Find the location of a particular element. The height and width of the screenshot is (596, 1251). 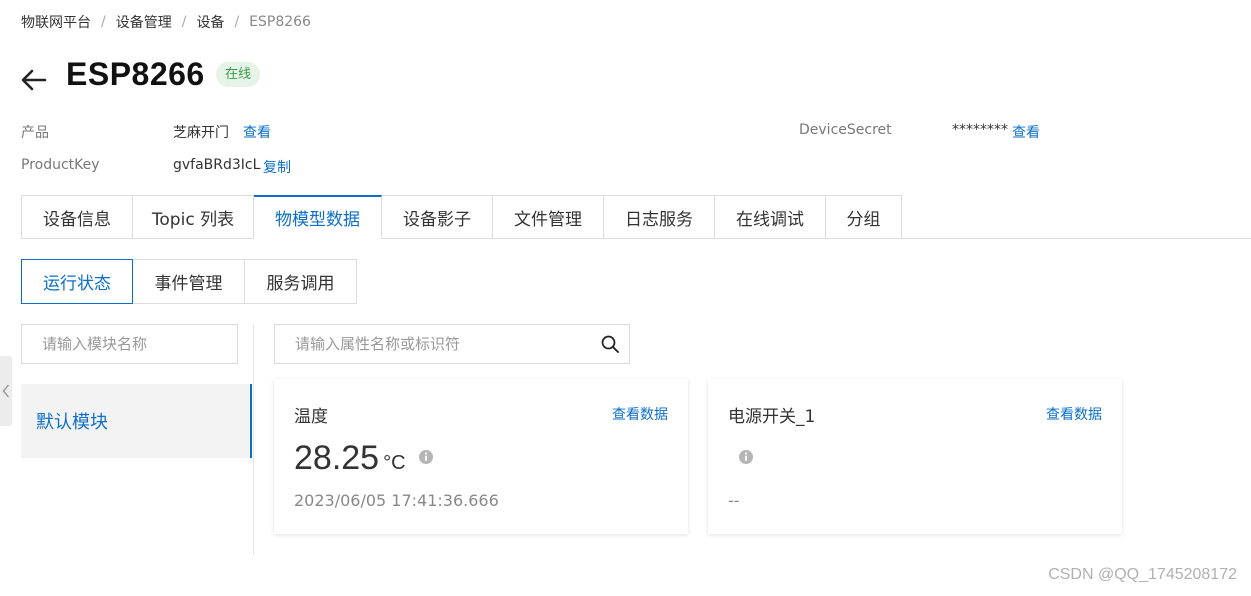

property-value: 28.25 is located at coordinates (337, 458).